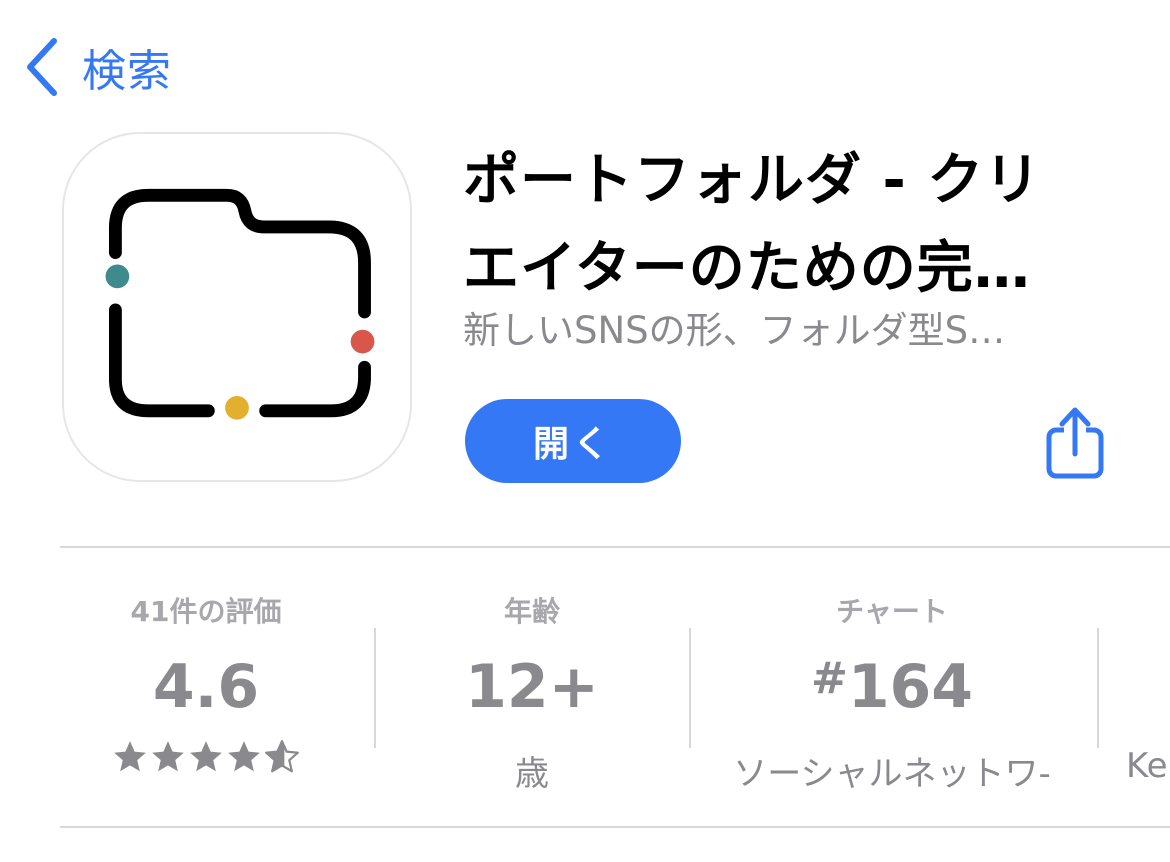 Image resolution: width=1170 pixels, height=862 pixels. I want to click on age-value: 12+, so click(532, 687).